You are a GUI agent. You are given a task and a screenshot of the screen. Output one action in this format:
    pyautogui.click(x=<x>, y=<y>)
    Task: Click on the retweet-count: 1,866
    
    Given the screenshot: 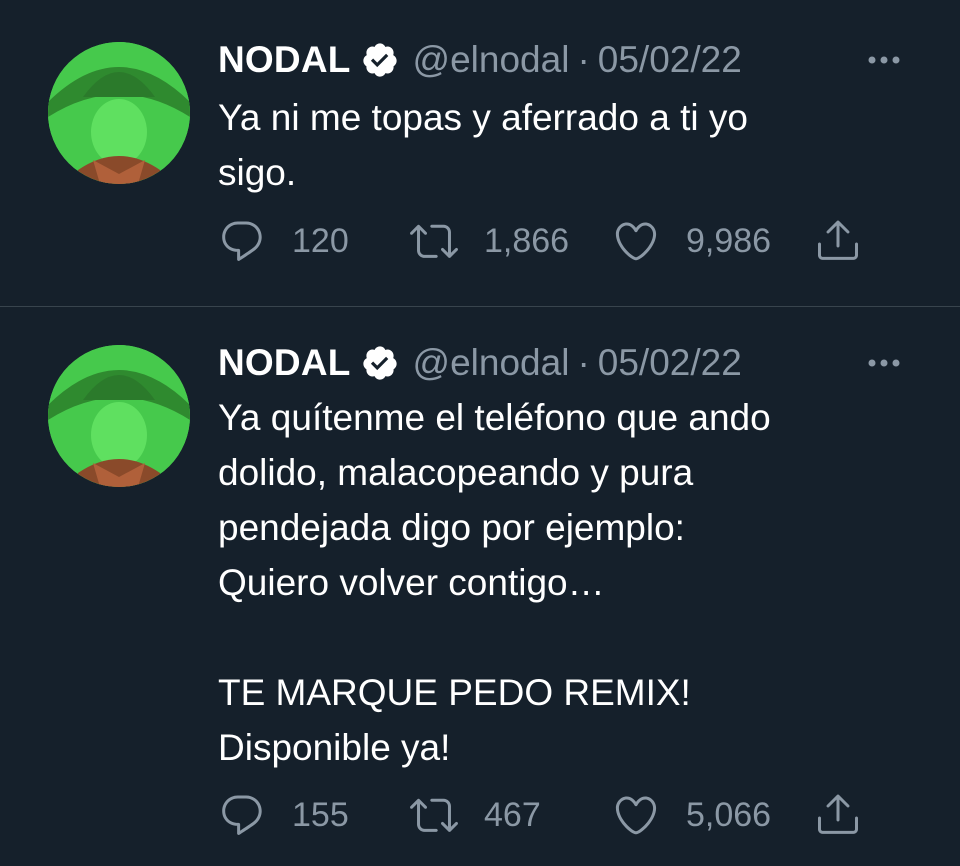 What is the action you would take?
    pyautogui.click(x=527, y=240)
    